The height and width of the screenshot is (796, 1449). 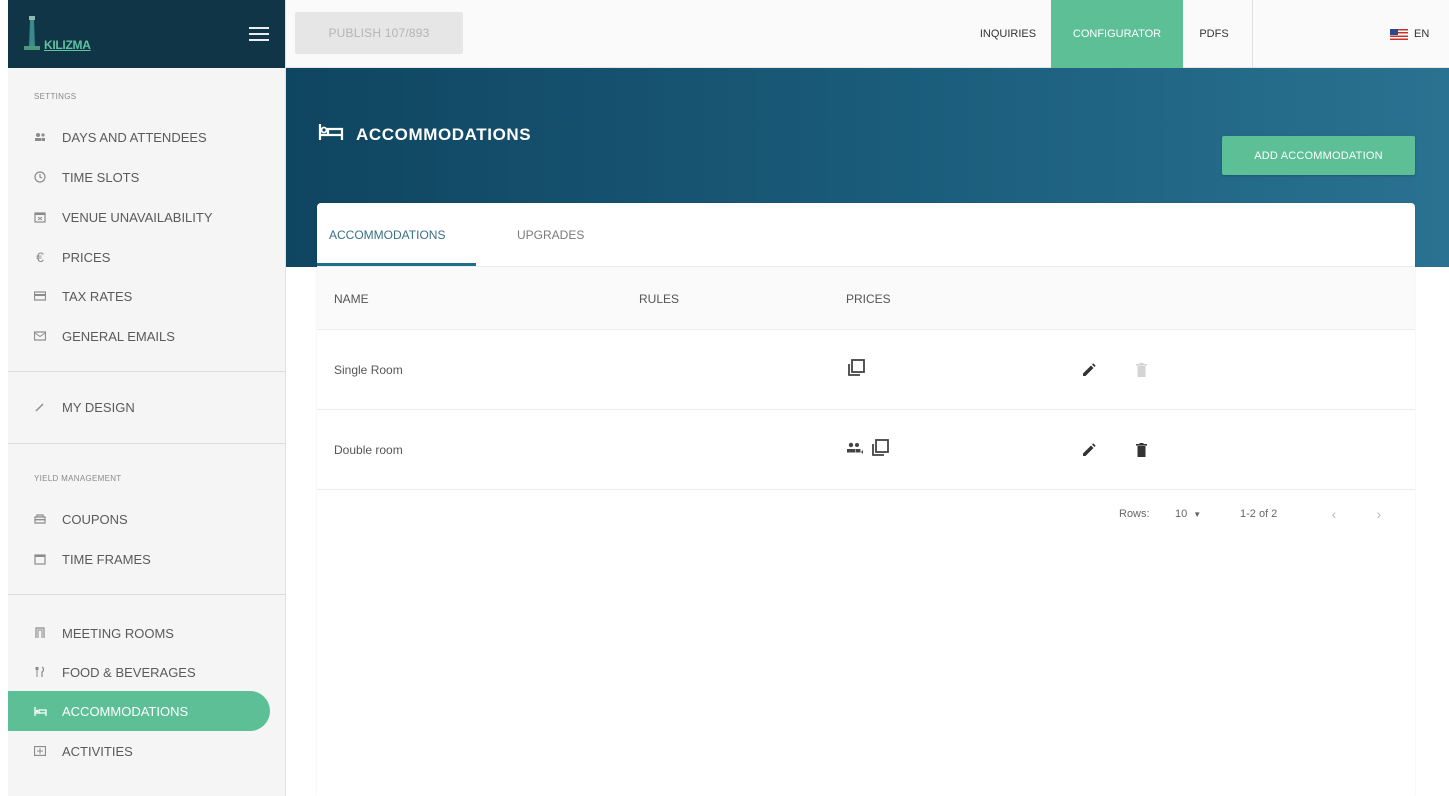 I want to click on column-header-prices: PRICES, so click(x=868, y=299).